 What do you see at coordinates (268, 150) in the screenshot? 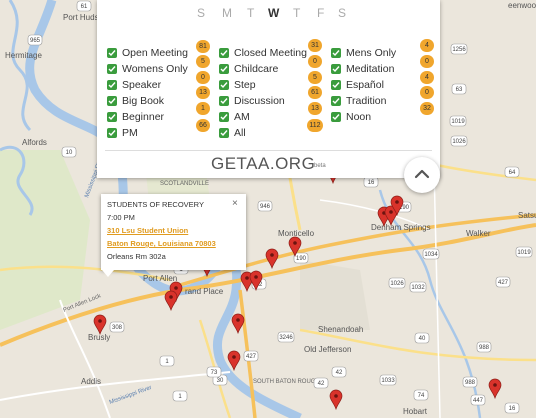
I see `panel-divider` at bounding box center [268, 150].